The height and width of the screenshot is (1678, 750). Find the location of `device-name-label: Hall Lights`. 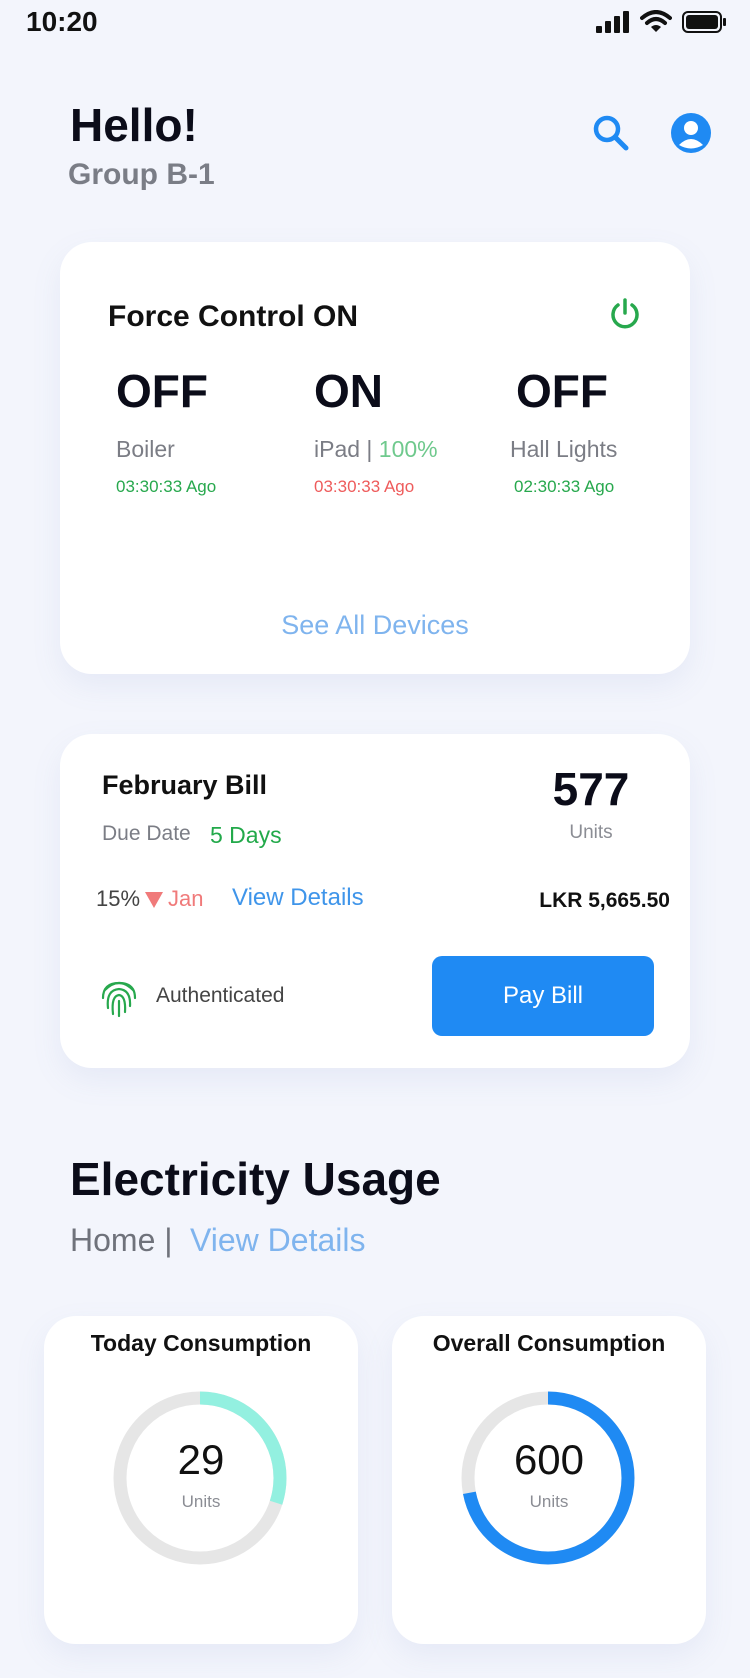

device-name-label: Hall Lights is located at coordinates (564, 449).